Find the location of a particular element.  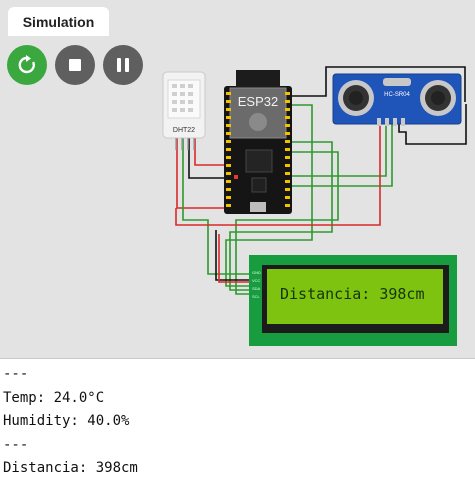

lcd-display: Distancia: 398cm GND VCC SDA SCL is located at coordinates (353, 300).